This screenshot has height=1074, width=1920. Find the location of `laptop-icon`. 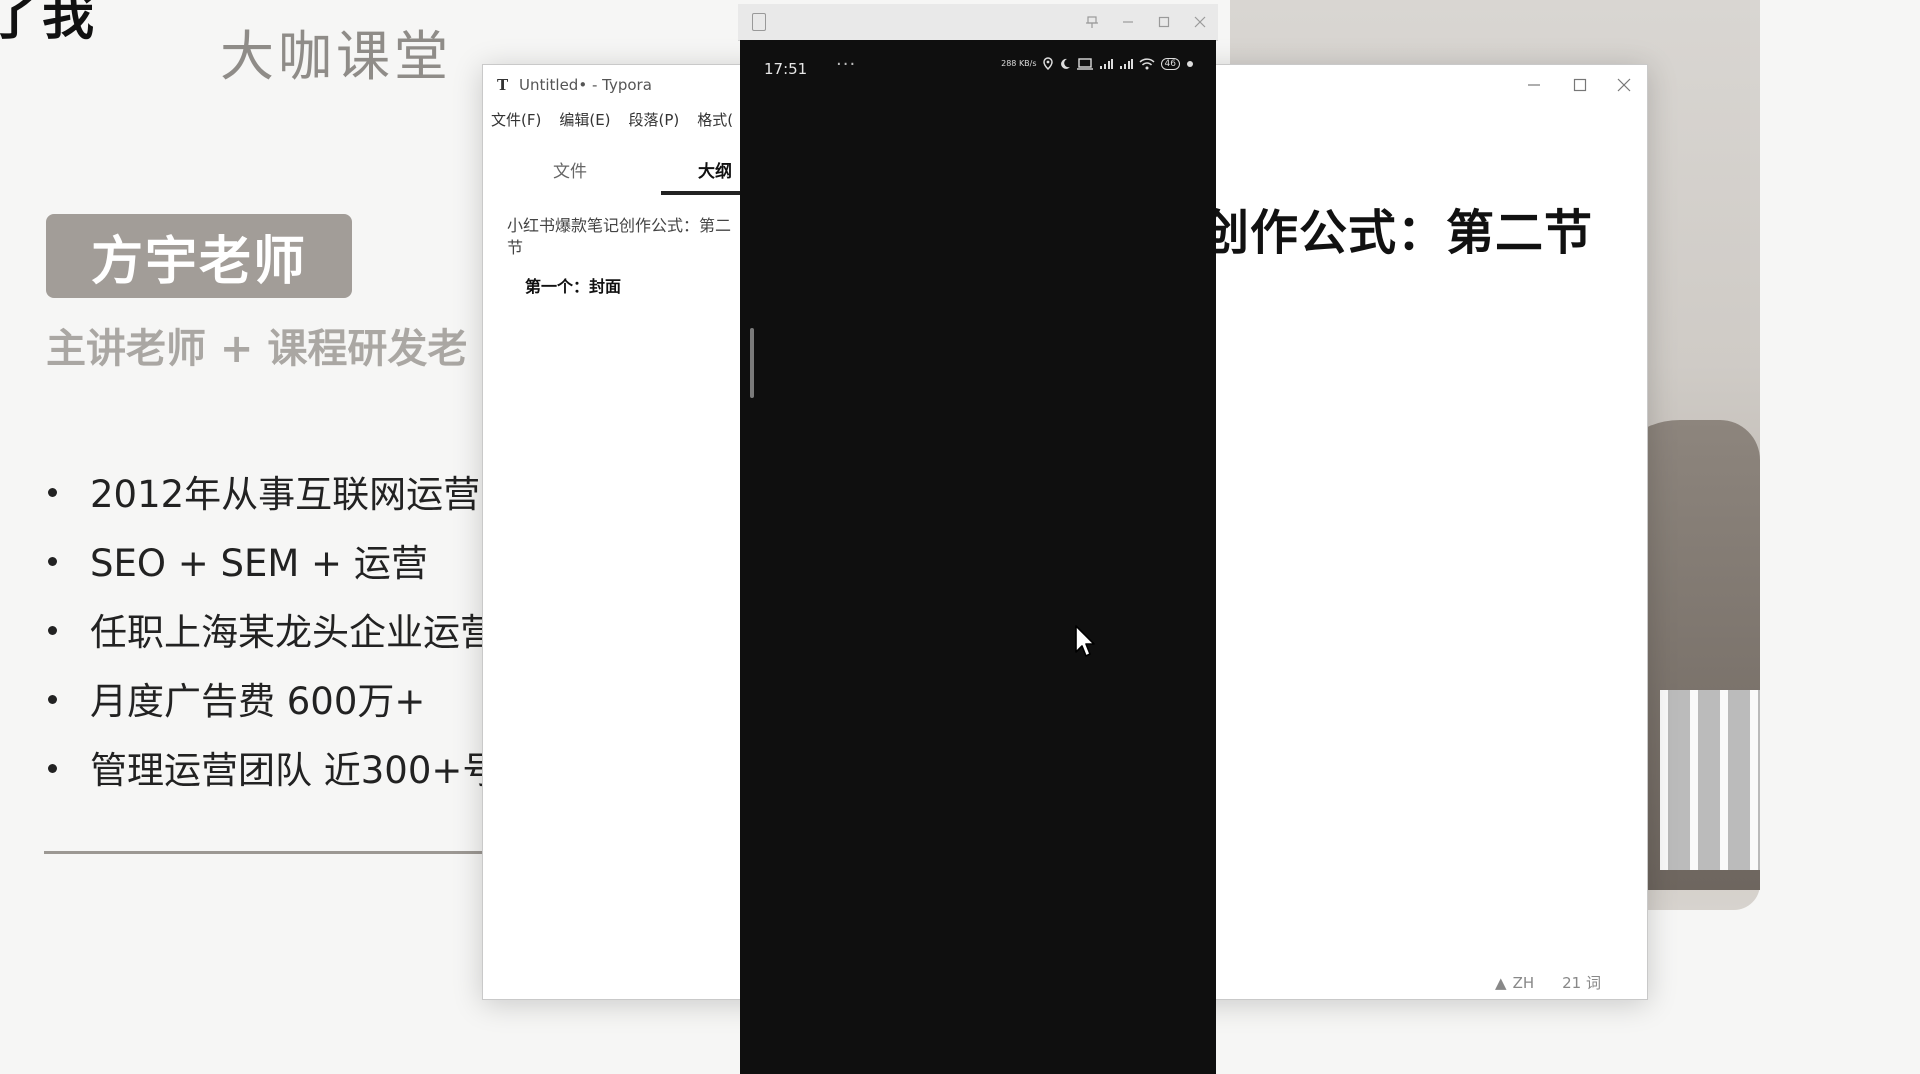

laptop-icon is located at coordinates (1084, 63).